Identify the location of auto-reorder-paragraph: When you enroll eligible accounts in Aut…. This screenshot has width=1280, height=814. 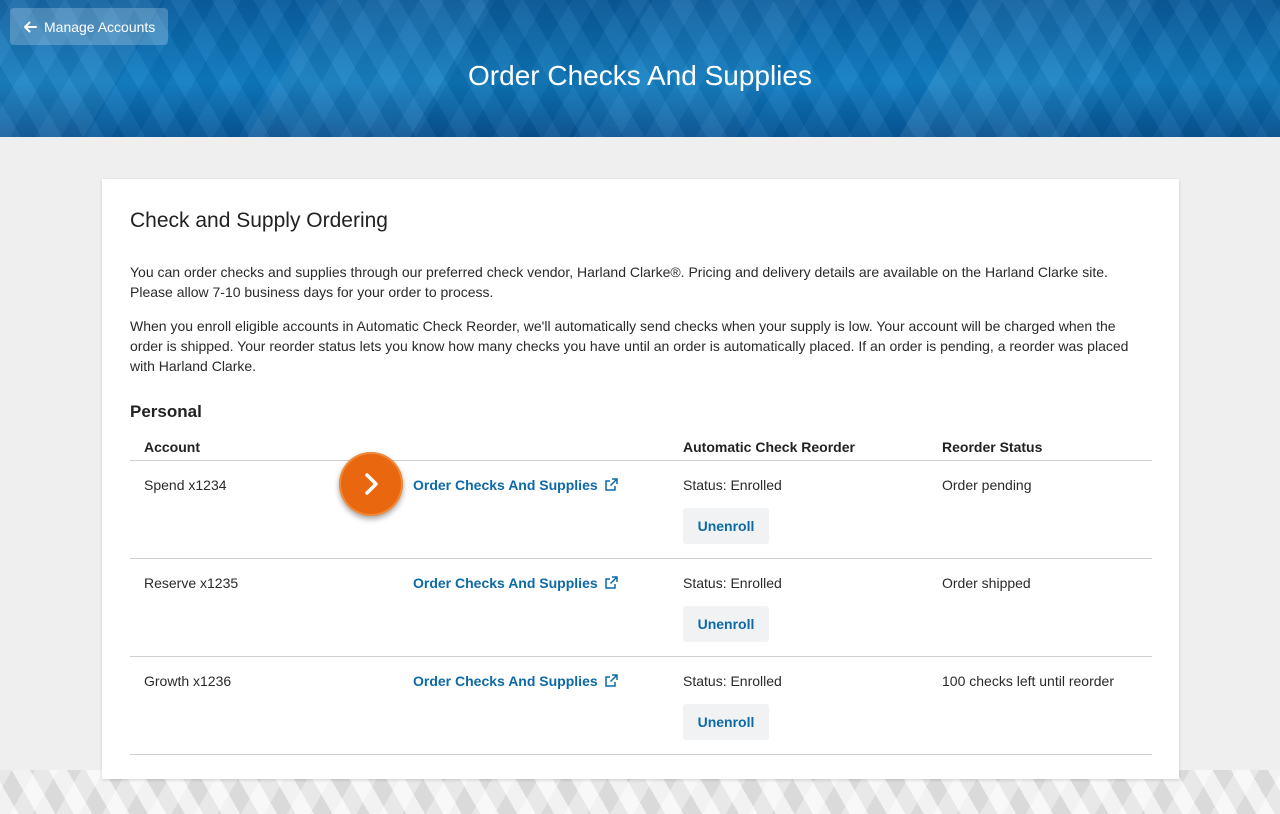
(629, 346).